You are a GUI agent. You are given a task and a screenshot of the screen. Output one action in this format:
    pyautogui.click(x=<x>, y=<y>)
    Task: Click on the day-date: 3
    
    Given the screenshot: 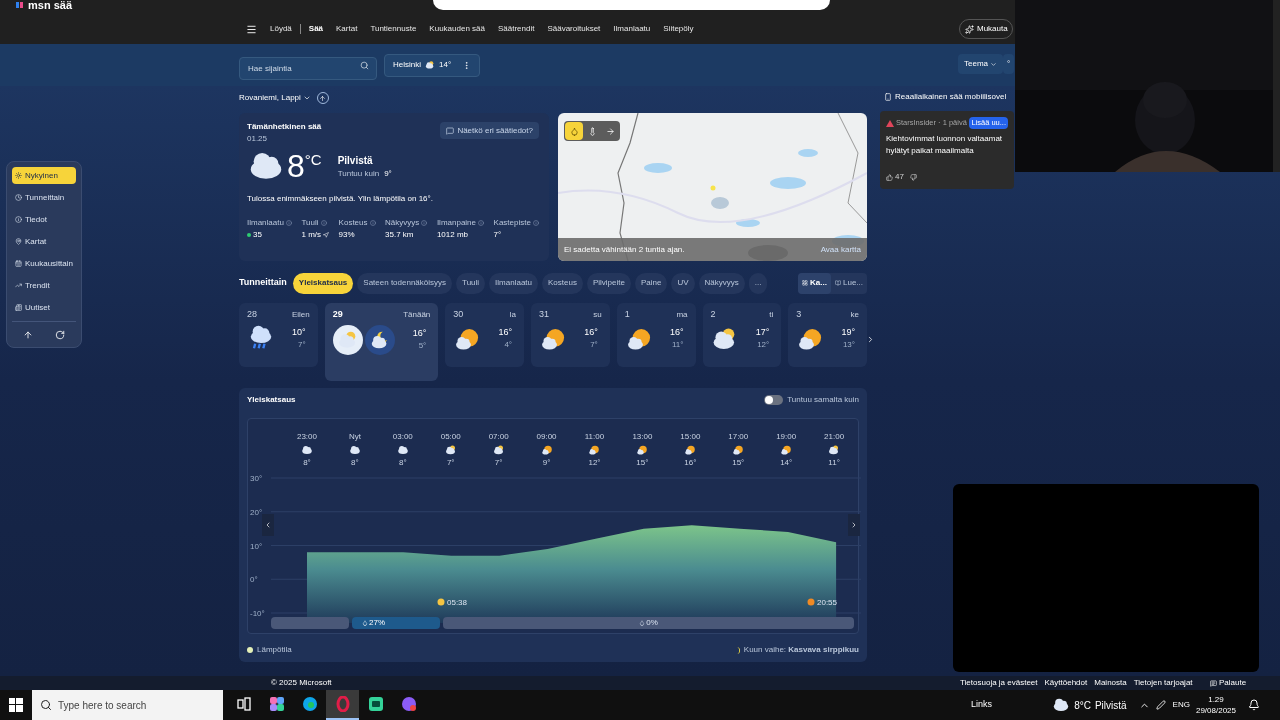 What is the action you would take?
    pyautogui.click(x=799, y=314)
    